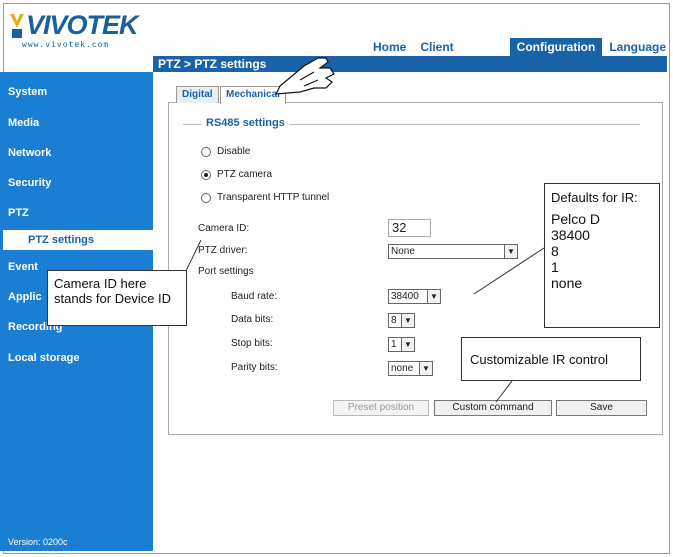  Describe the element at coordinates (254, 367) in the screenshot. I see `parity-bits-label: Parity bits:` at that location.